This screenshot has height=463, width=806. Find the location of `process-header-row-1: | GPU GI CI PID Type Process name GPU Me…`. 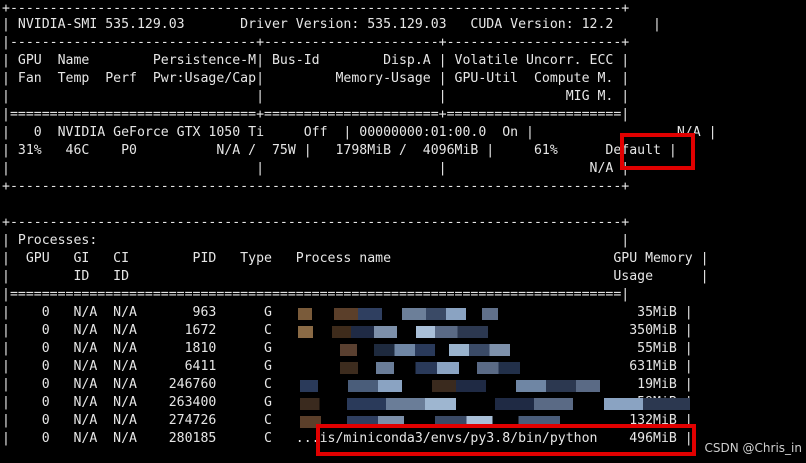

process-header-row-1: | GPU GI CI PID Type Process name GPU Me… is located at coordinates (355, 258).